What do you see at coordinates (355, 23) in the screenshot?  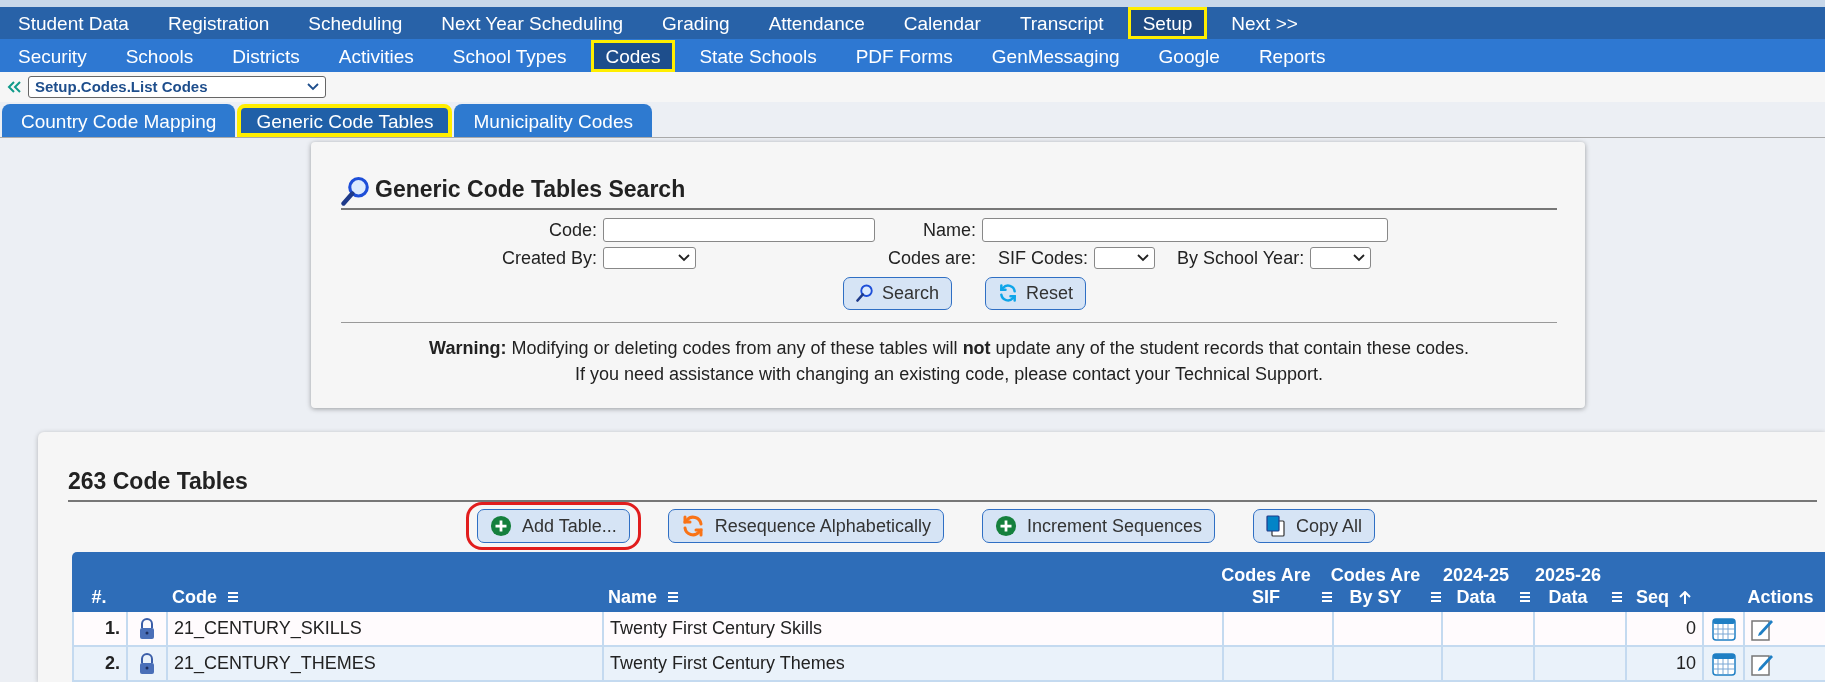 I see `menu-item: Scheduling` at bounding box center [355, 23].